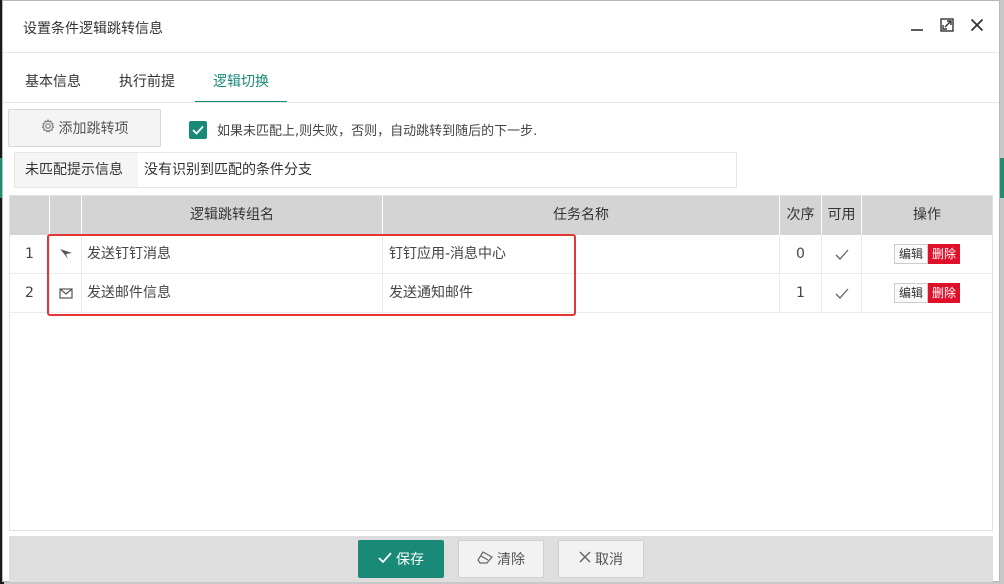 This screenshot has width=1004, height=584. Describe the element at coordinates (232, 293) in the screenshot. I see `row-group-name: 发送邮件信息` at that location.